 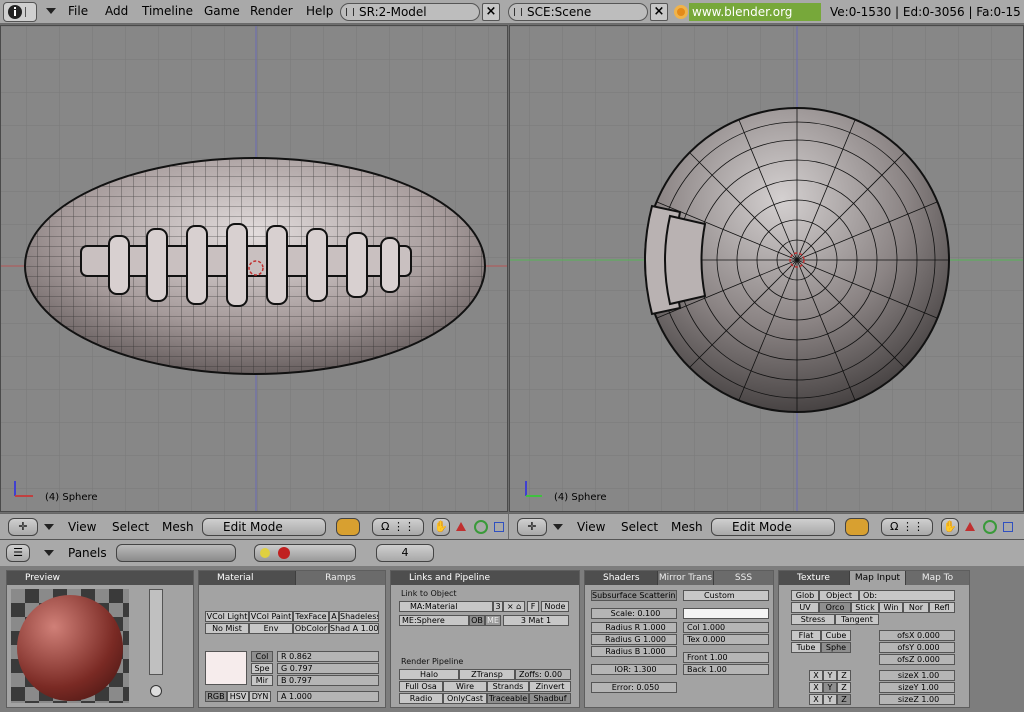 I want to click on ob-field: Ob:, so click(x=907, y=595).